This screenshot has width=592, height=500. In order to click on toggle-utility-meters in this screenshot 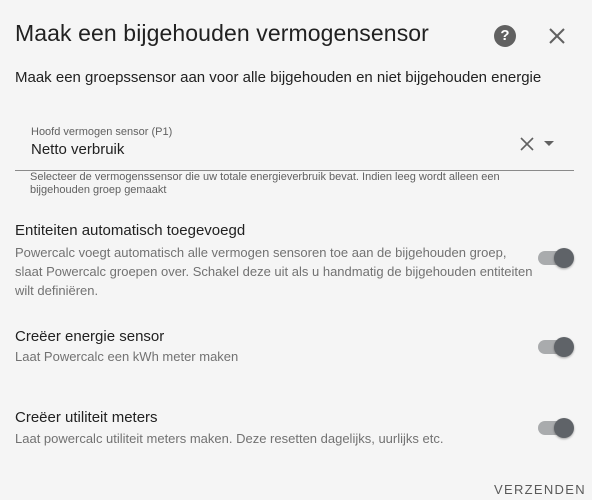, I will do `click(556, 428)`.